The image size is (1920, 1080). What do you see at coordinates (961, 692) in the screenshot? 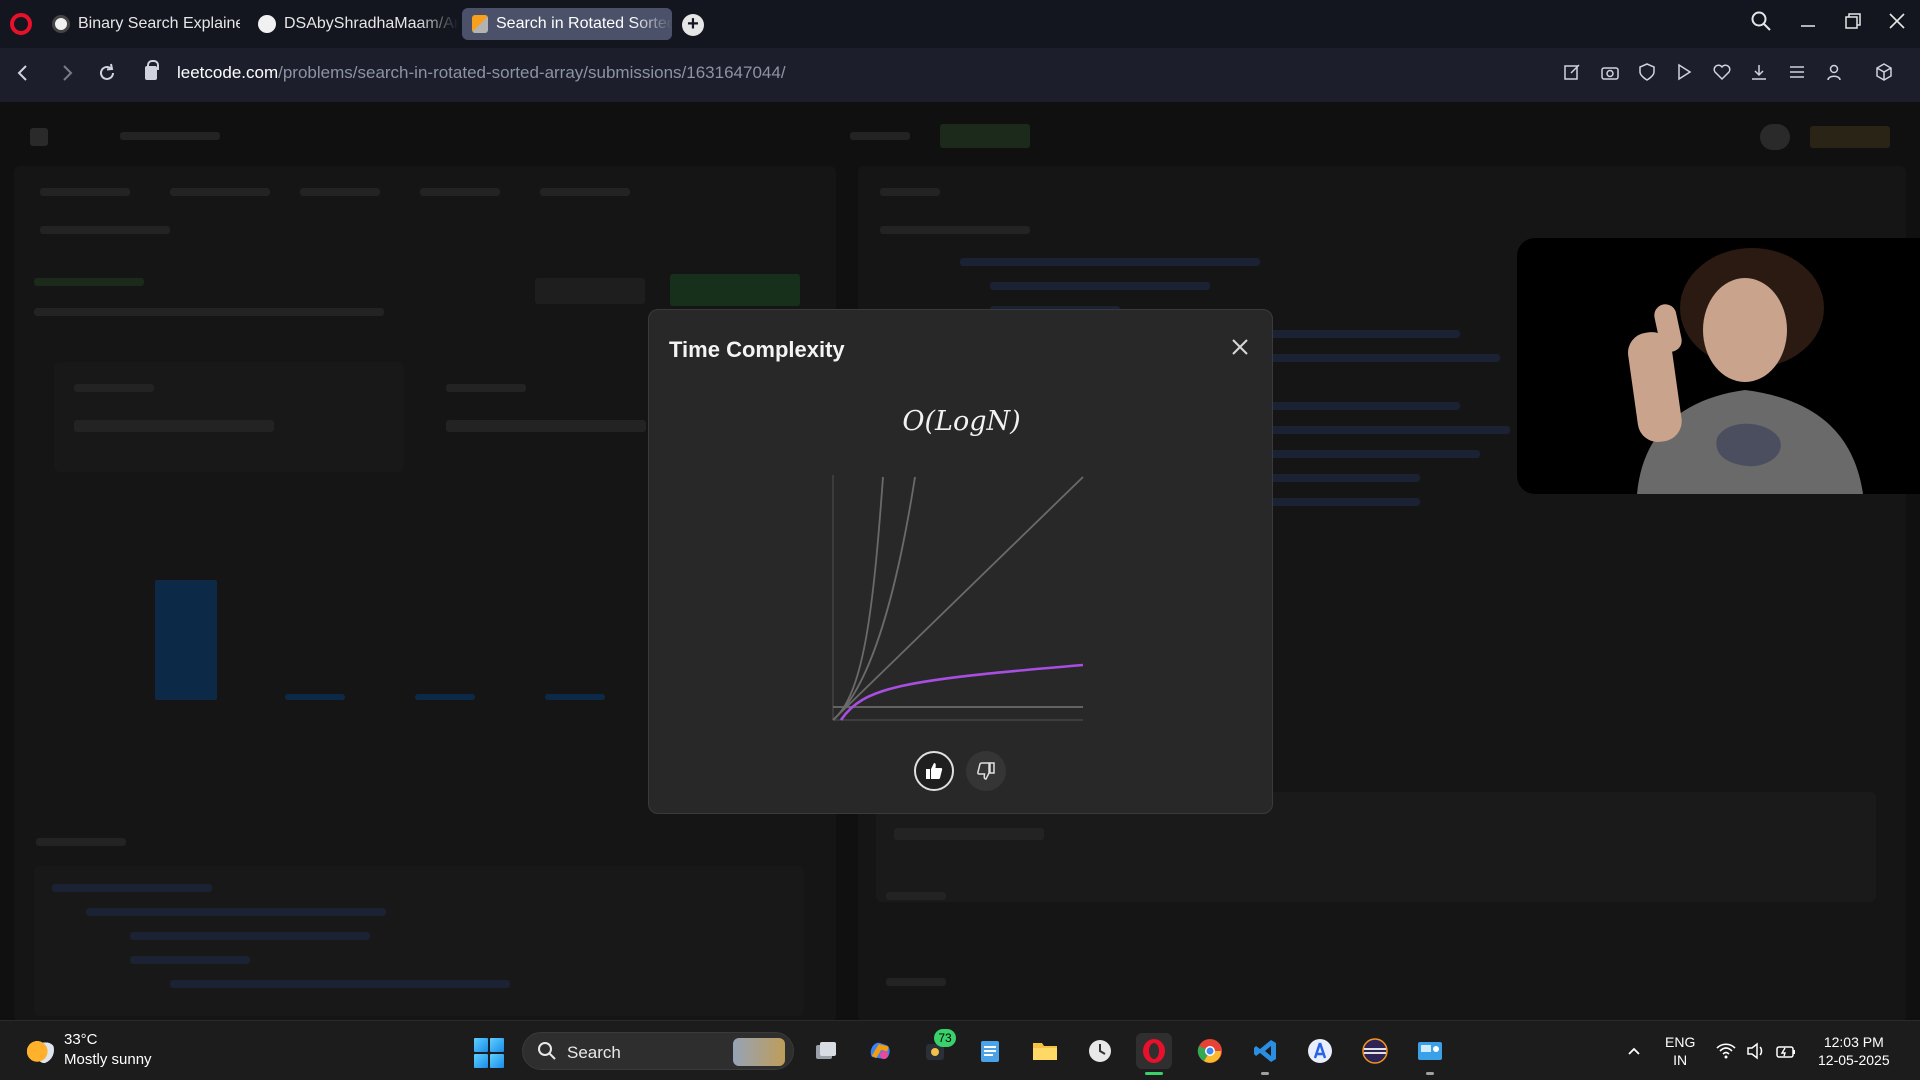
I see `log-n-curve` at bounding box center [961, 692].